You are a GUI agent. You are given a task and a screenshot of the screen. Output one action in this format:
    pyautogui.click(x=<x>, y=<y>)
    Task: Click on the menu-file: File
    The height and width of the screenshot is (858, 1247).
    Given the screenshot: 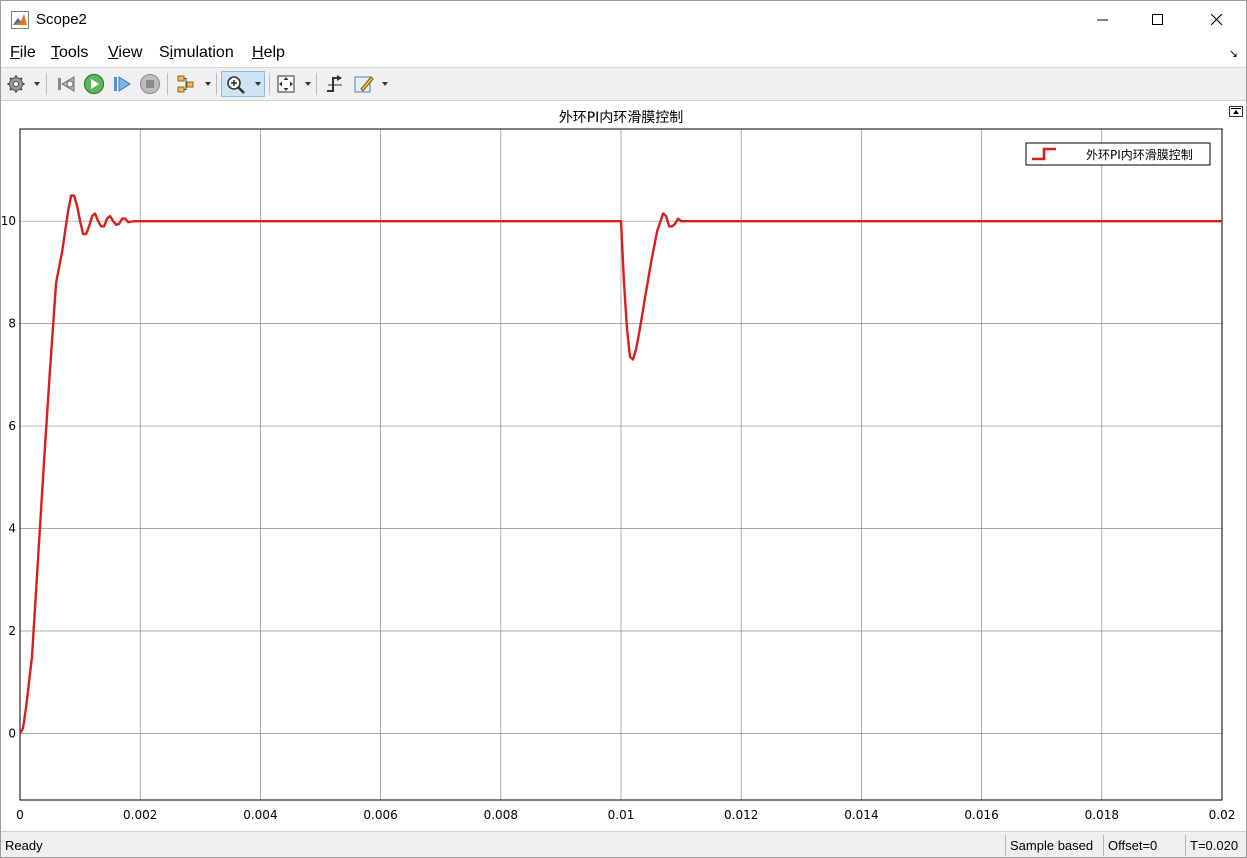 What is the action you would take?
    pyautogui.click(x=23, y=53)
    